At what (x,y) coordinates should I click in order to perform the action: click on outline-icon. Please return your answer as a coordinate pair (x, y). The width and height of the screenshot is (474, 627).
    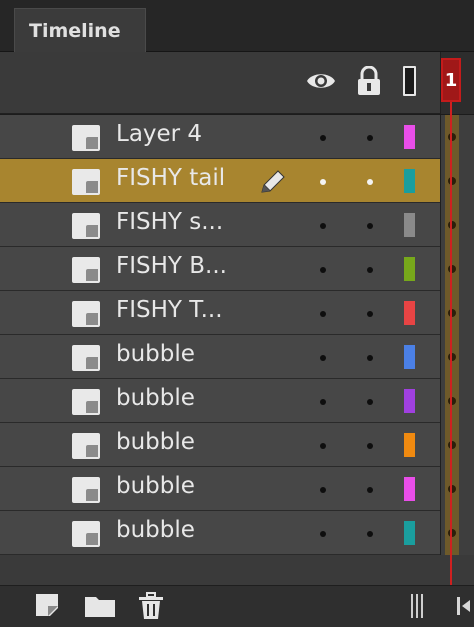
    Looking at the image, I should click on (409, 81).